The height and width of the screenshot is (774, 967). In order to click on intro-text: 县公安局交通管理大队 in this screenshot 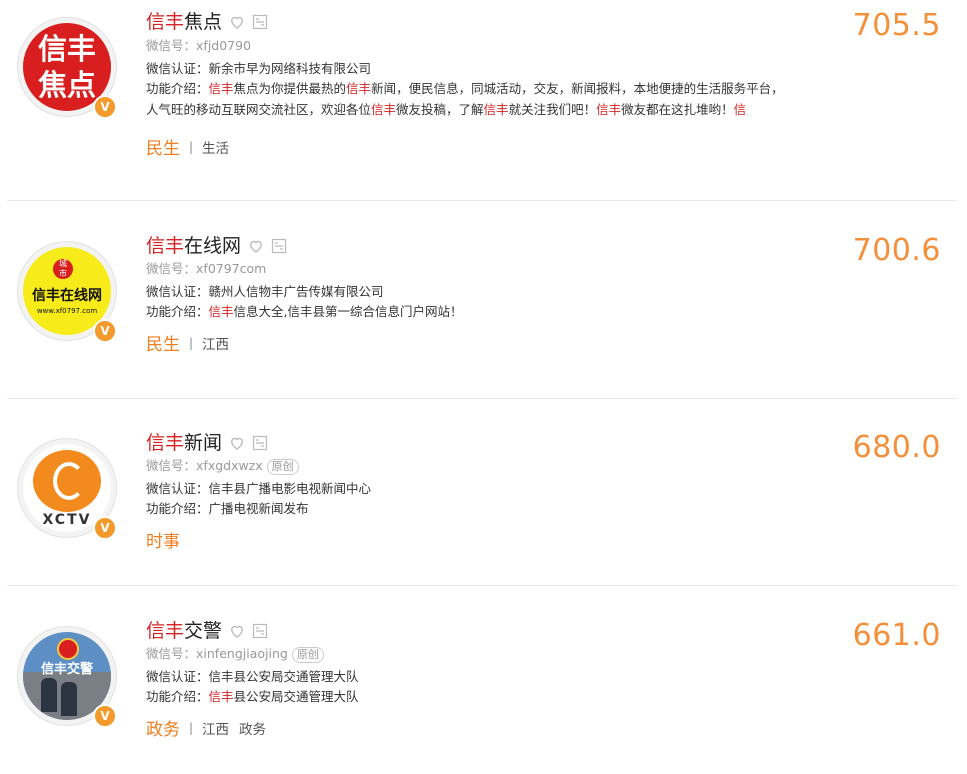, I will do `click(296, 696)`.